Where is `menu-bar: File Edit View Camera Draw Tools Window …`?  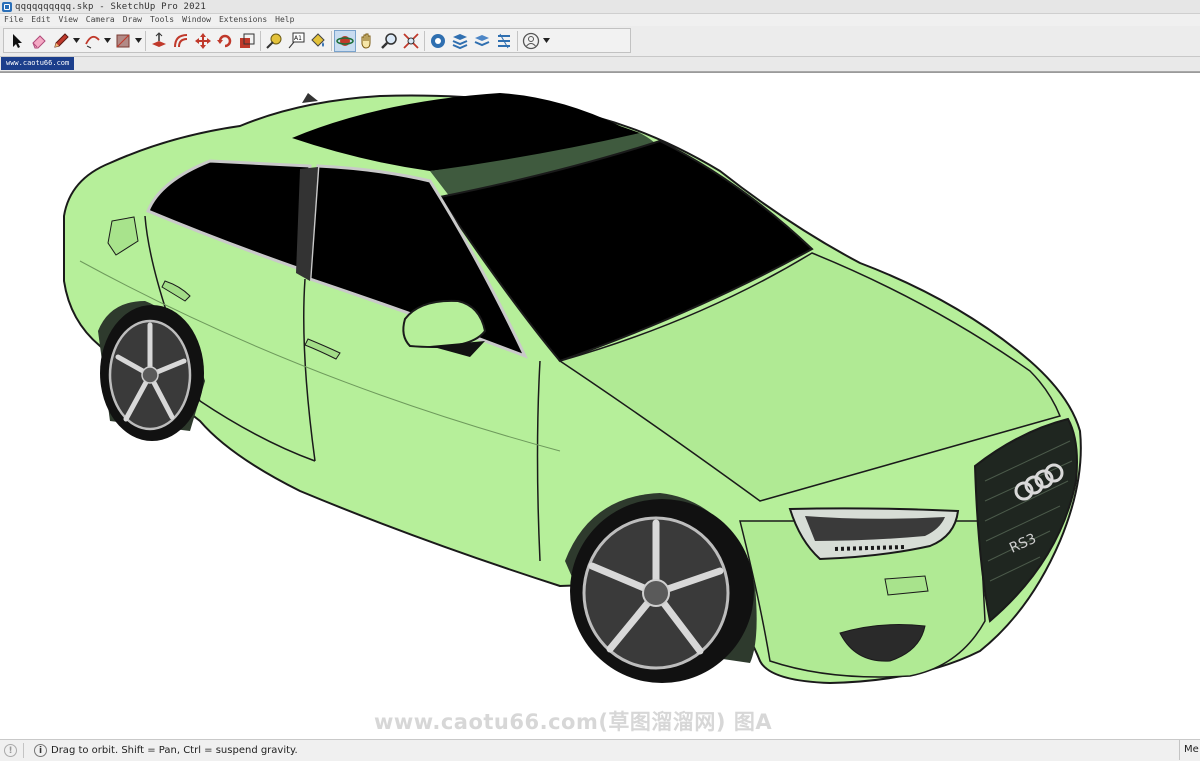
menu-bar: File Edit View Camera Draw Tools Window … is located at coordinates (600, 20).